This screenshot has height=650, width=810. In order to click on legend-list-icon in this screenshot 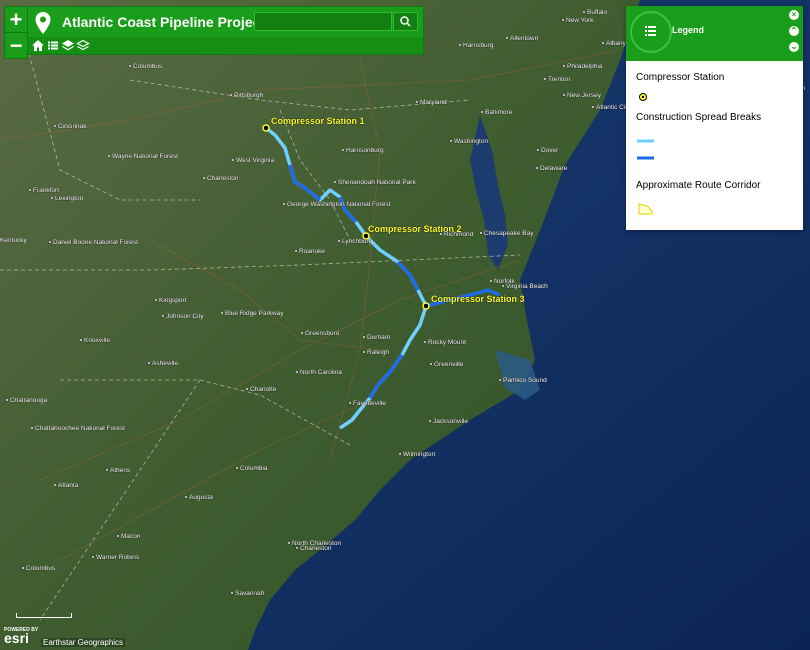, I will do `click(650, 31)`.